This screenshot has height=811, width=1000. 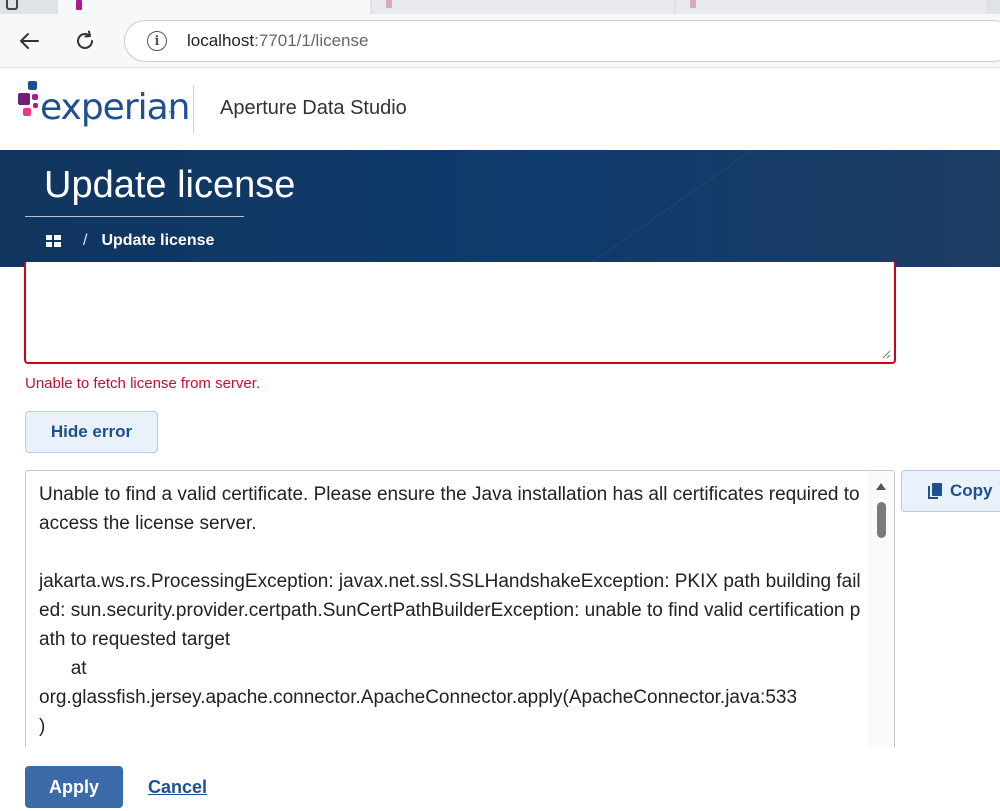 I want to click on copy-button: Copy, so click(x=950, y=491).